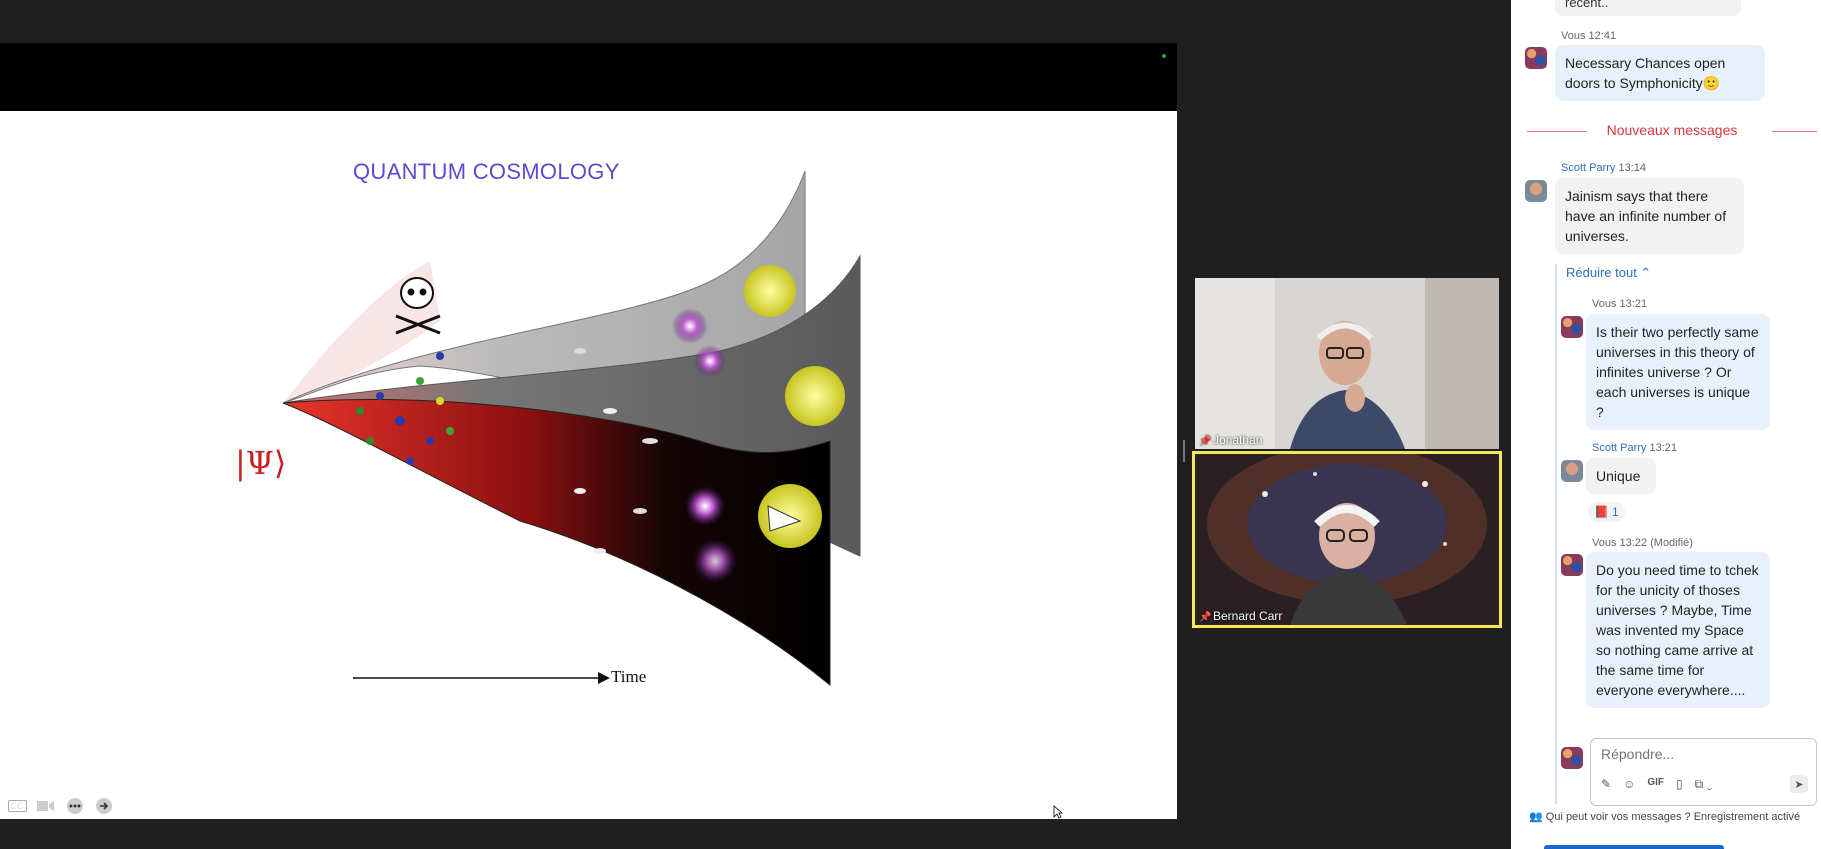  Describe the element at coordinates (1601, 512) in the screenshot. I see `book-icon: 📕` at that location.